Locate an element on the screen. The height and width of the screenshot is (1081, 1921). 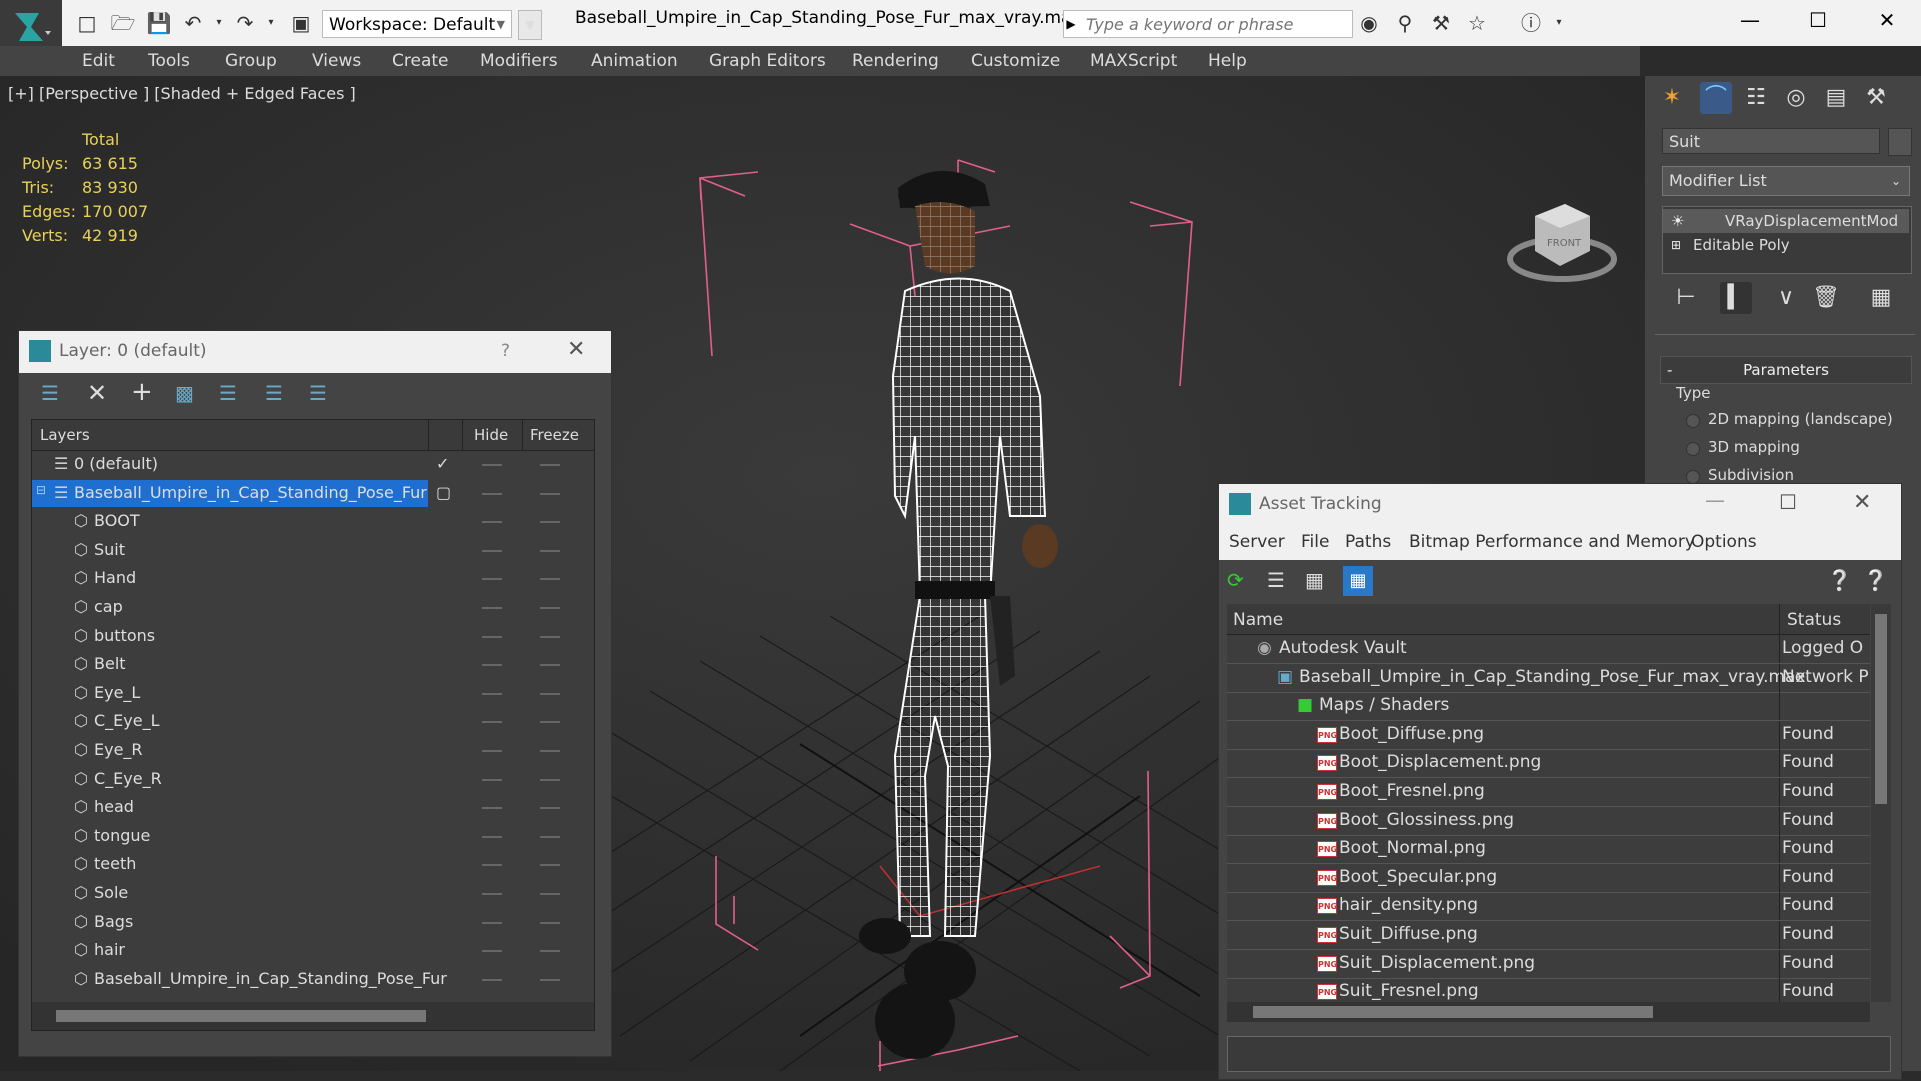
layer-row: ⬡ Eye_R is located at coordinates (313, 750).